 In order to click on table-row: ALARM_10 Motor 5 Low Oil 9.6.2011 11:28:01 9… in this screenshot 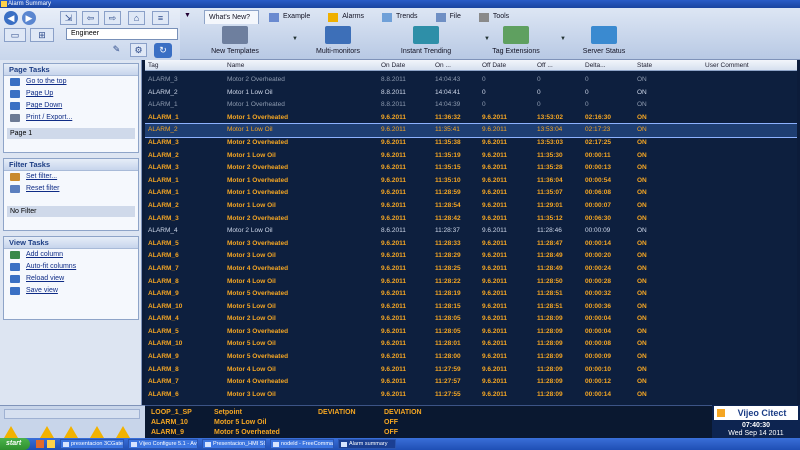, I will do `click(471, 344)`.